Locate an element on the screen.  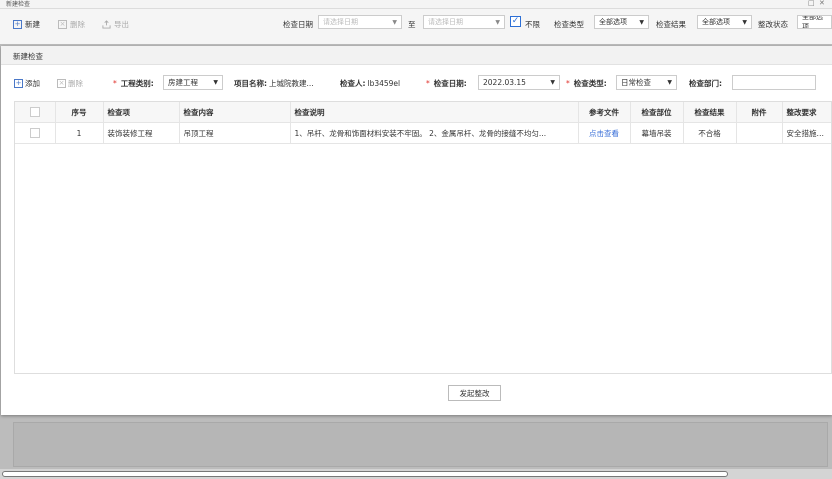
row-checkbox is located at coordinates (34, 133).